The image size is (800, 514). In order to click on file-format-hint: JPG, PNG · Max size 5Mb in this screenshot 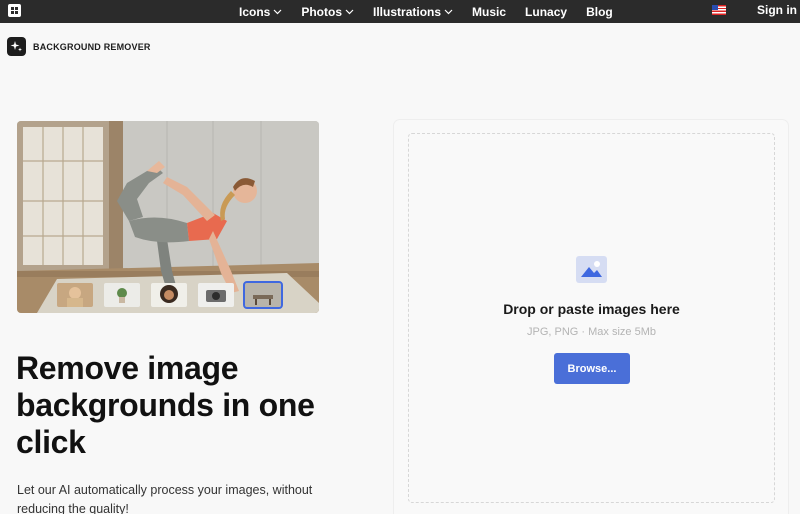, I will do `click(591, 332)`.